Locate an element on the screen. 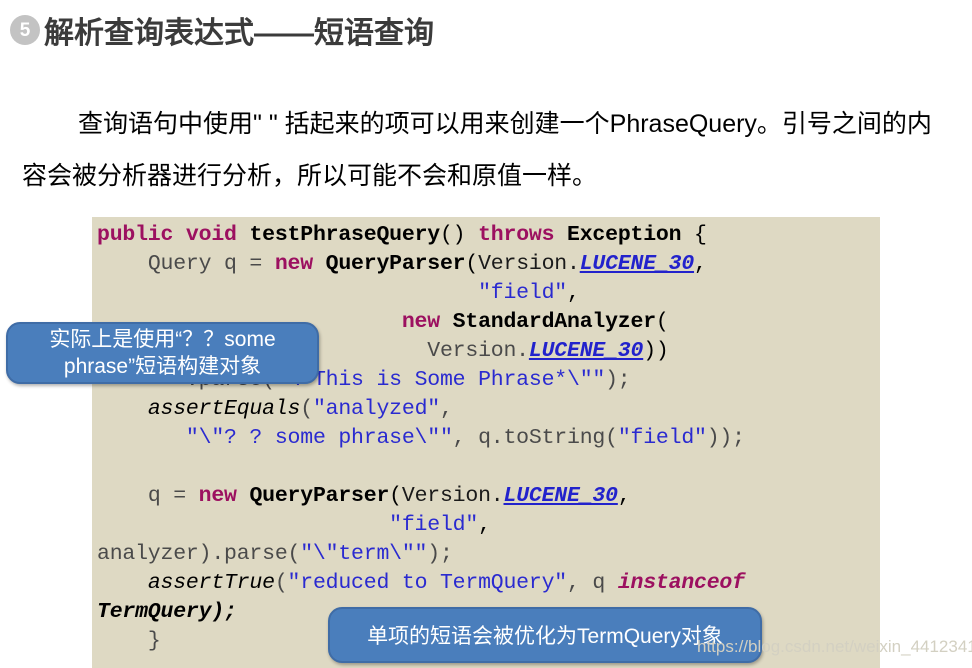  callout-phrase-query: 实际上是使用“？？some phrase”短语构建对象 is located at coordinates (162, 353).